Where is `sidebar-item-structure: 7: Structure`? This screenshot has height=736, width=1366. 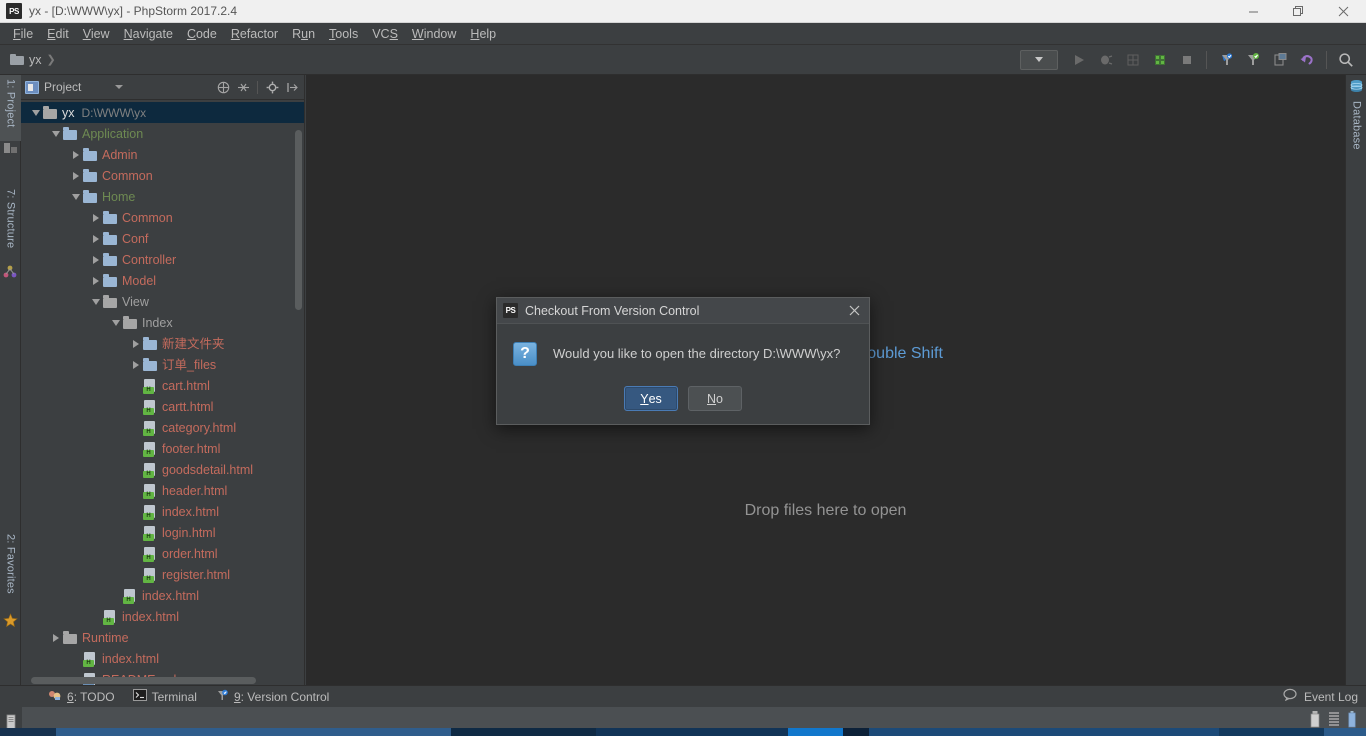
sidebar-item-structure: 7: Structure is located at coordinates (10, 225).